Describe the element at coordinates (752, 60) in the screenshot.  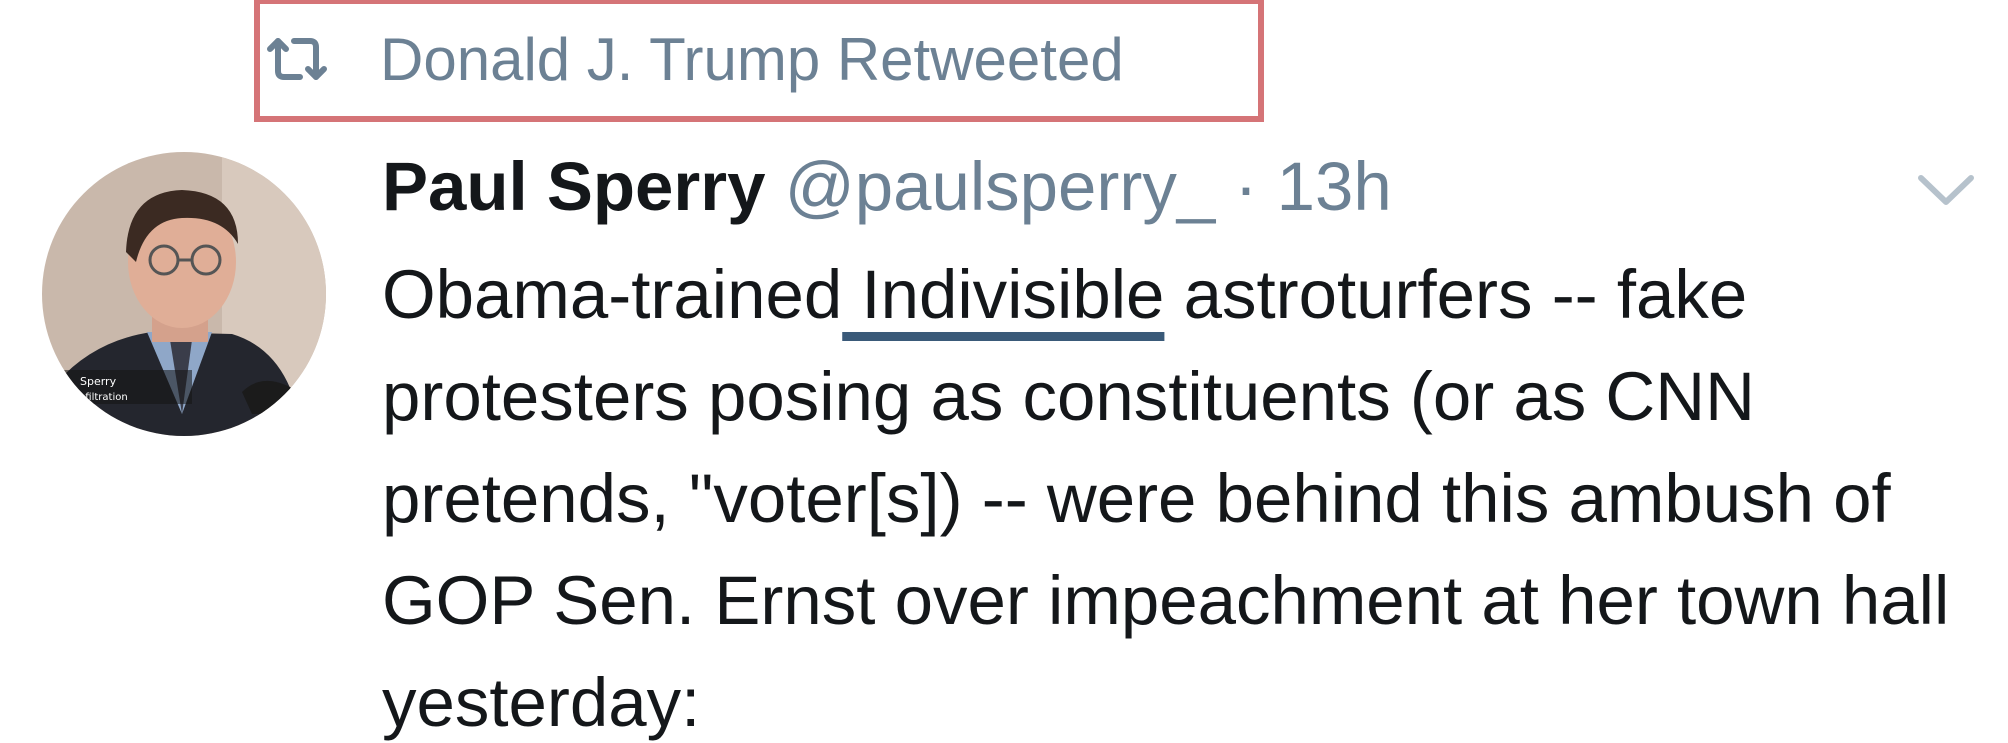
I see `retweet-label: Donald J. Trump Retweeted` at that location.